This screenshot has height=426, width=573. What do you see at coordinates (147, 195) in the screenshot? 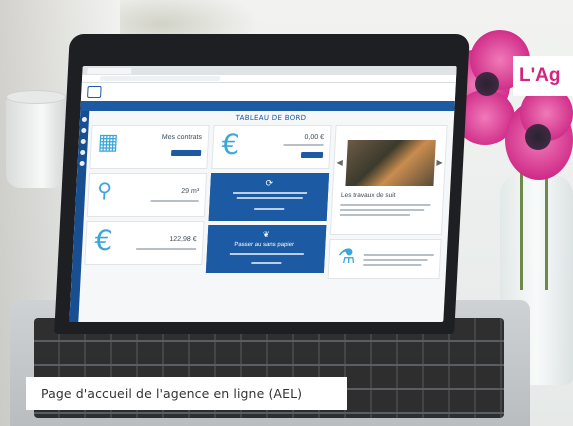
I see `consumption-card: ⚲ 29 m³` at bounding box center [147, 195].